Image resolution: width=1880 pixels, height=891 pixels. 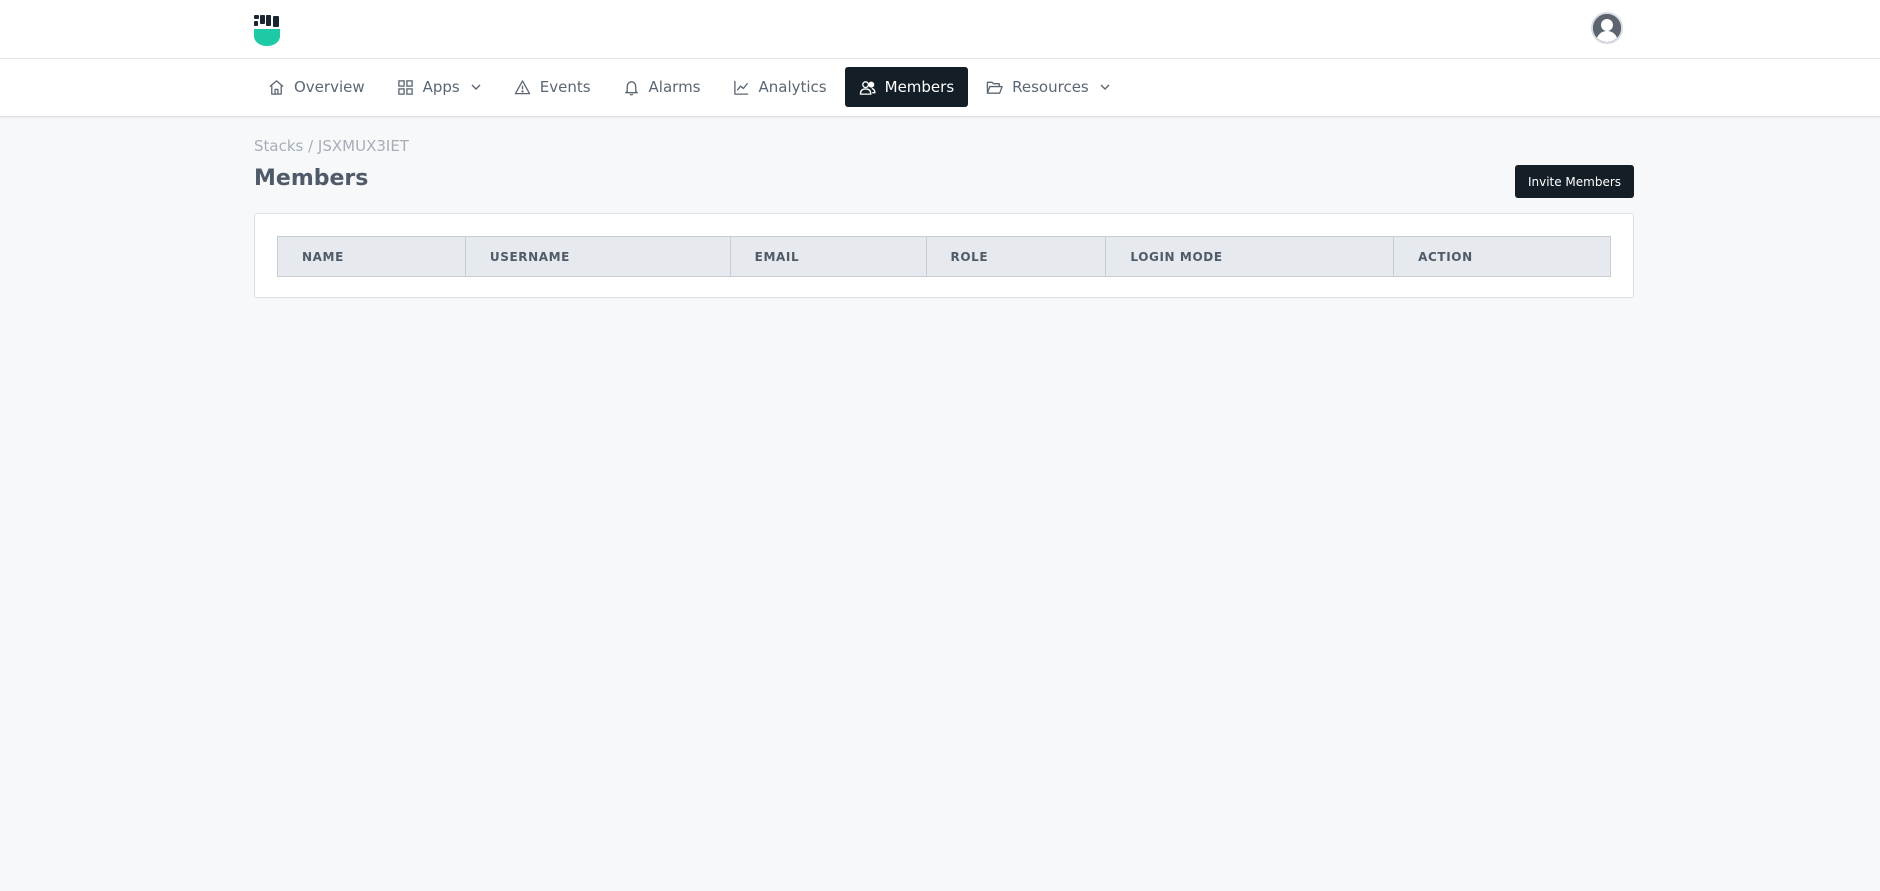 I want to click on nav-item-label: Resources, so click(x=1050, y=87).